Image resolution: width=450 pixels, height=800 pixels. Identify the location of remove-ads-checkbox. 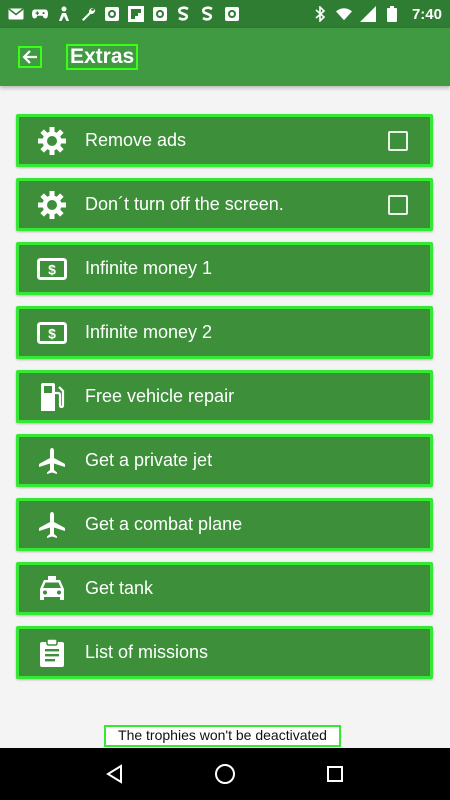
(398, 140).